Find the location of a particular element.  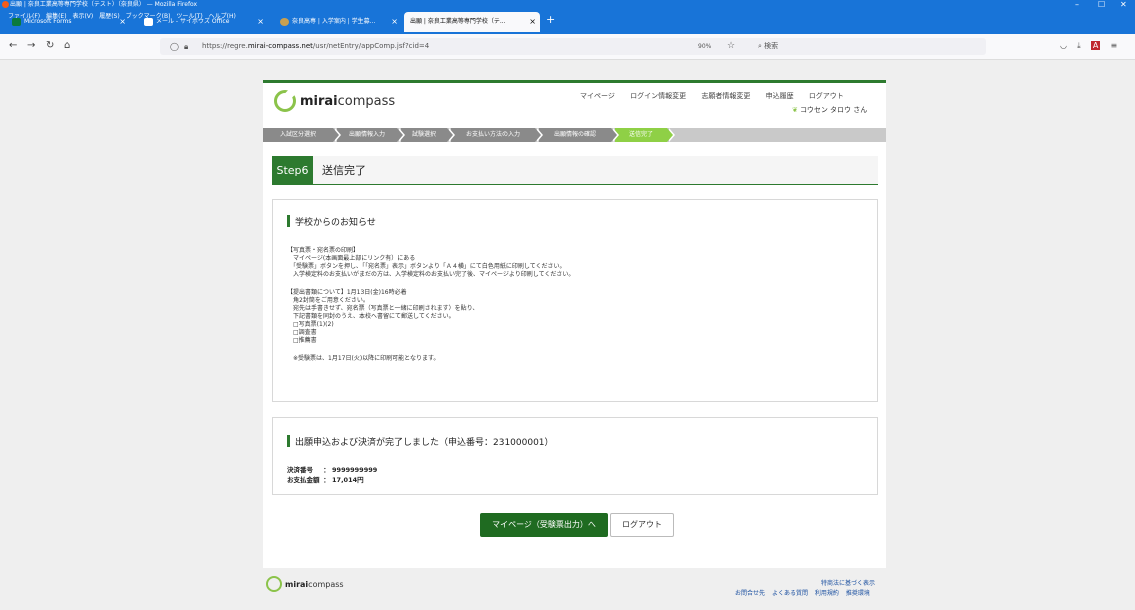

login-info-change-link: ログイン情報変更 is located at coordinates (658, 96).